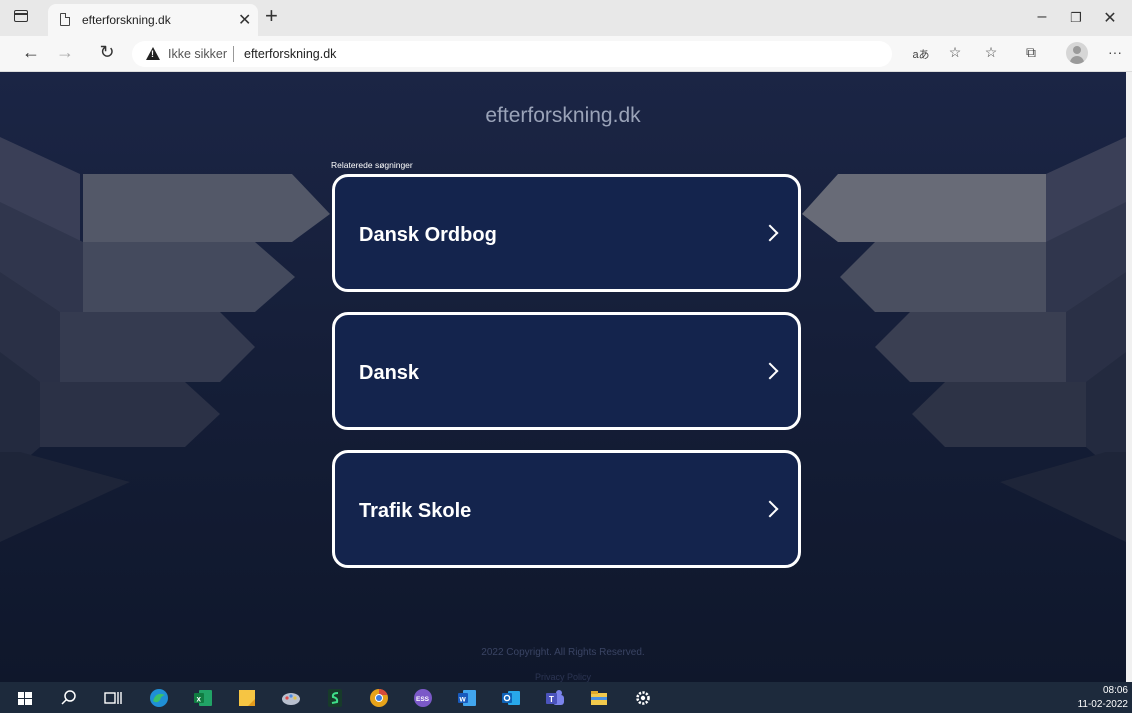 The image size is (1132, 713). Describe the element at coordinates (566, 509) in the screenshot. I see `related-search-card: Trafik Skole` at that location.